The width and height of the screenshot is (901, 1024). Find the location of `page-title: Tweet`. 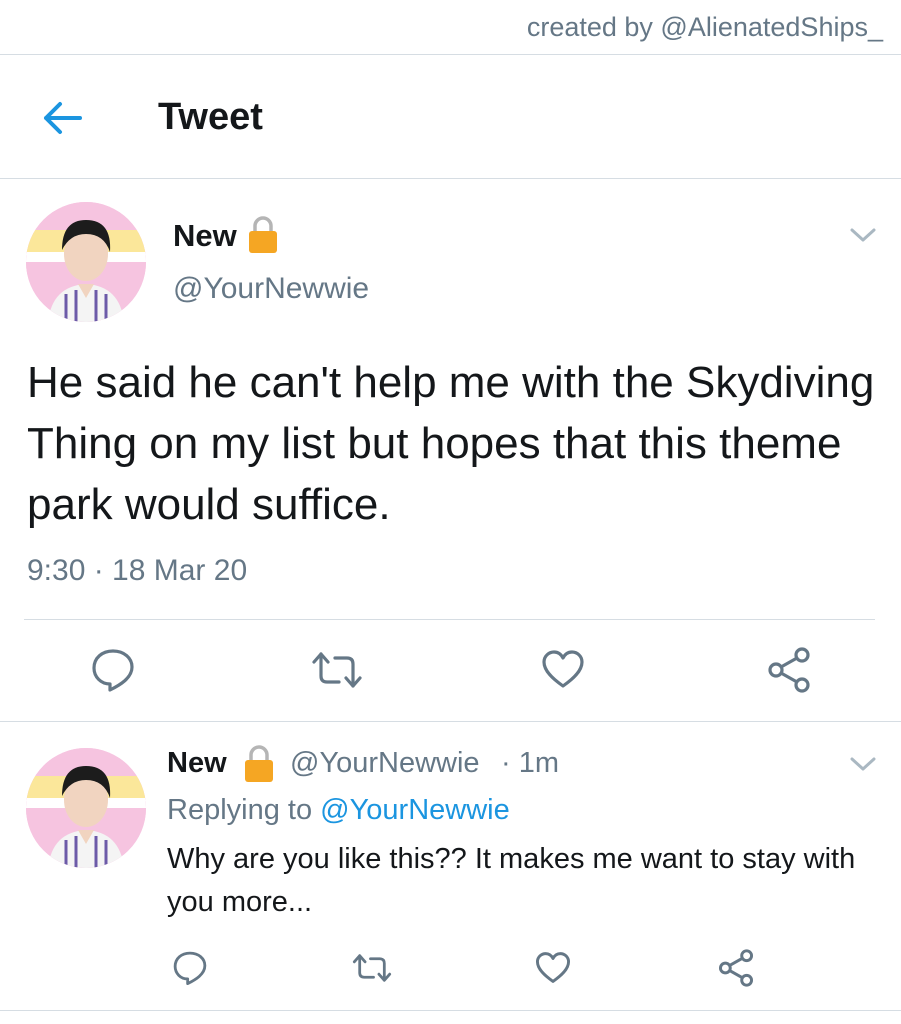

page-title: Tweet is located at coordinates (210, 117).